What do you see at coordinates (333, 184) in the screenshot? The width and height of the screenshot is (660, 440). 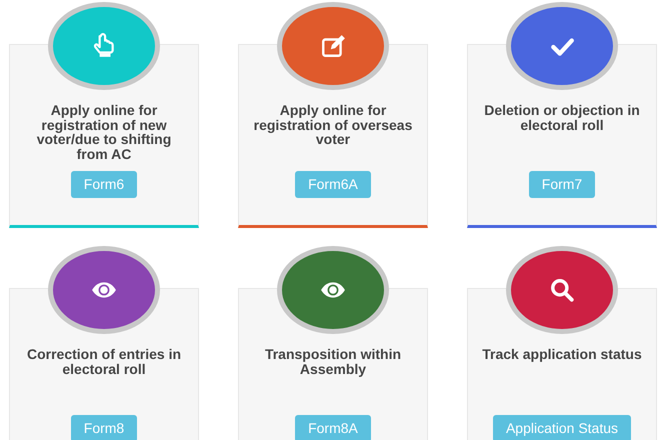 I see `form-button: Form6A` at bounding box center [333, 184].